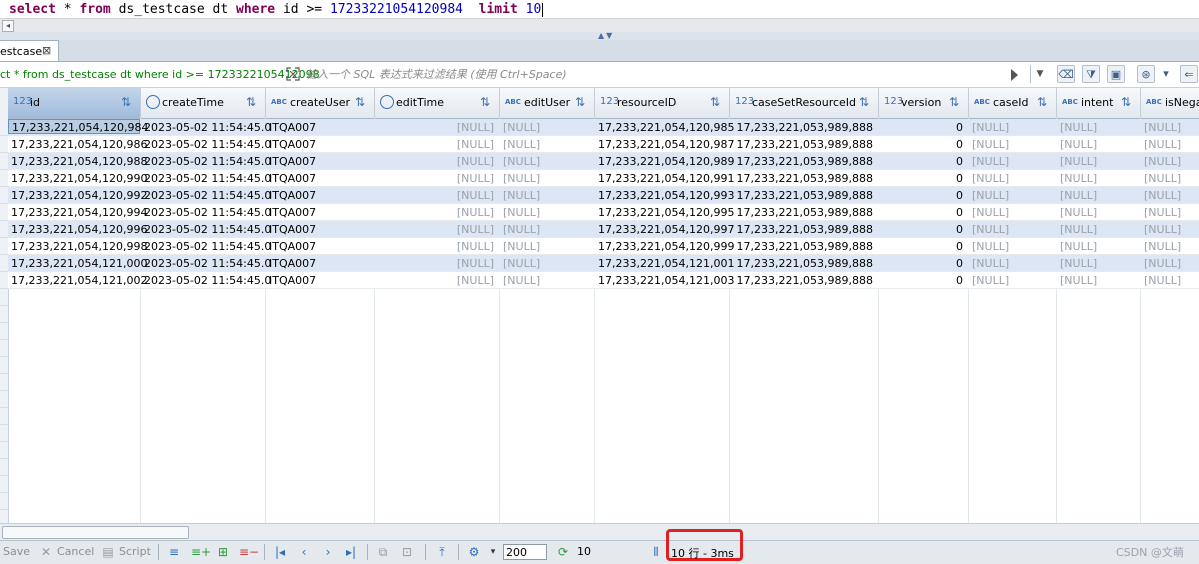 The image size is (1199, 564). I want to click on collapse-arrows-icon: ▲▼, so click(606, 35).